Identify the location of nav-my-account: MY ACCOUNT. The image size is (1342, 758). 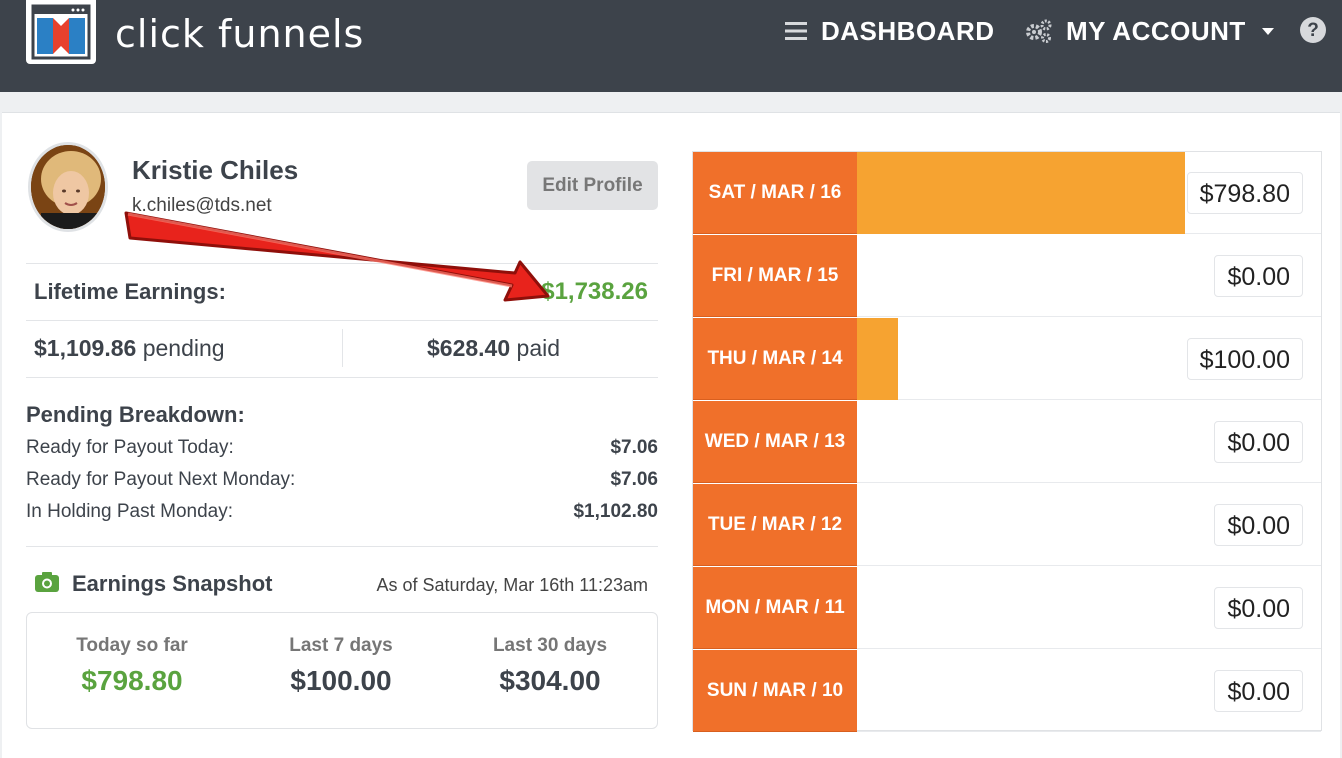
(1149, 31).